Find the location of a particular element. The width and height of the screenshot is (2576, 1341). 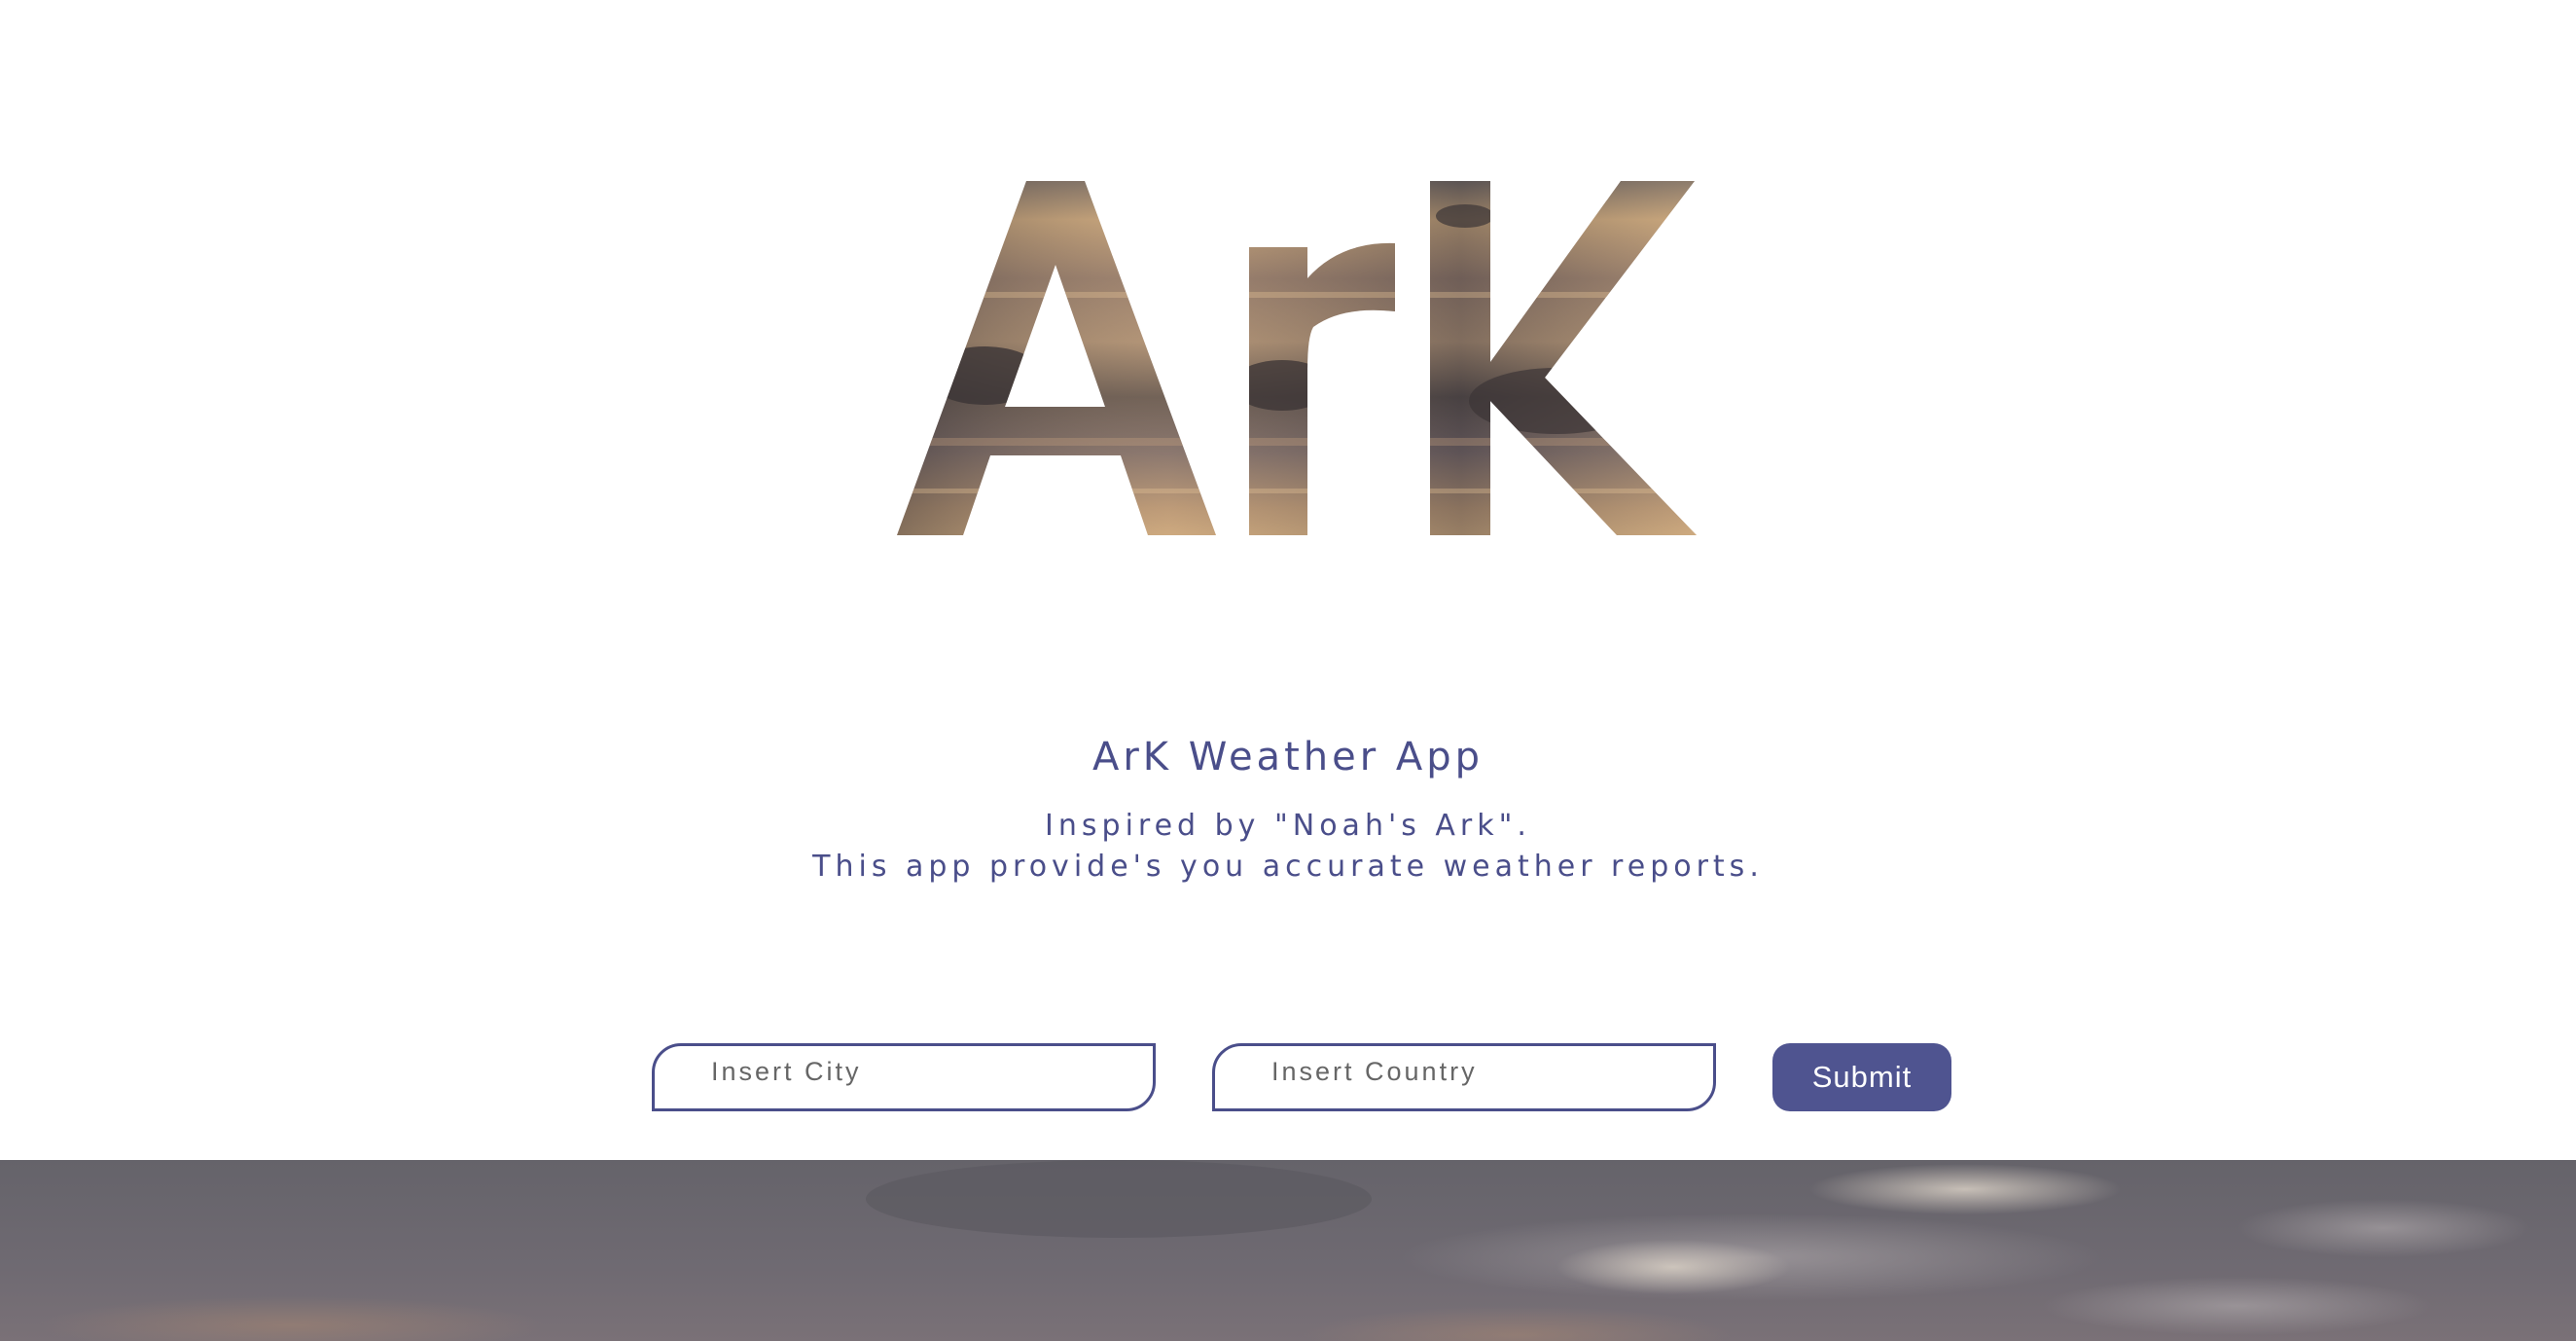

city-input is located at coordinates (904, 1077).